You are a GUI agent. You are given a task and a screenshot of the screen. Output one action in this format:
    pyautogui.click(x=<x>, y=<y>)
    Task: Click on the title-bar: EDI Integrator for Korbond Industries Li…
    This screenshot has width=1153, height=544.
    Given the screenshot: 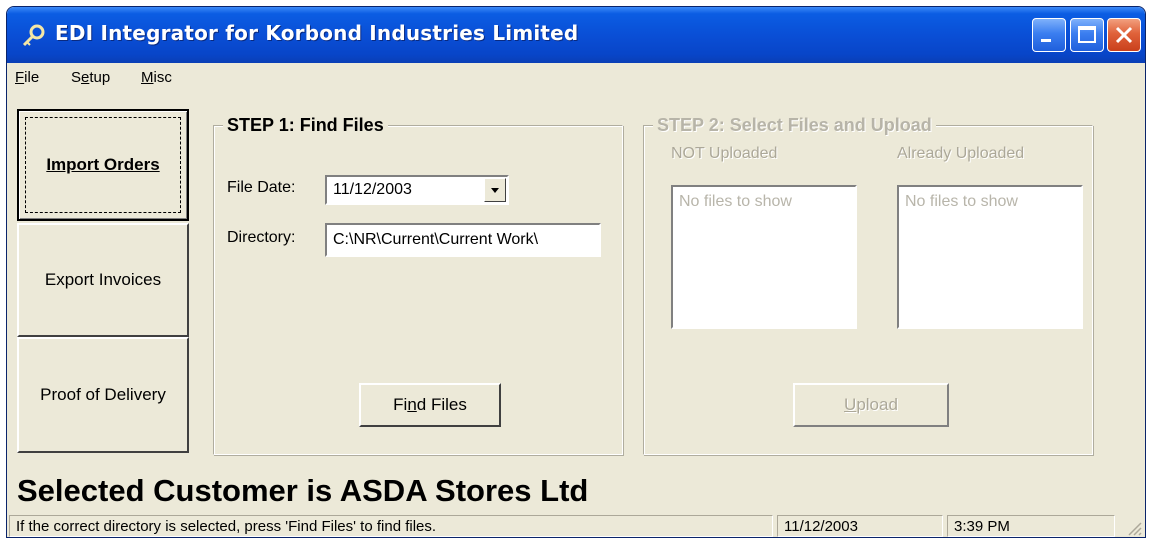 What is the action you would take?
    pyautogui.click(x=576, y=35)
    